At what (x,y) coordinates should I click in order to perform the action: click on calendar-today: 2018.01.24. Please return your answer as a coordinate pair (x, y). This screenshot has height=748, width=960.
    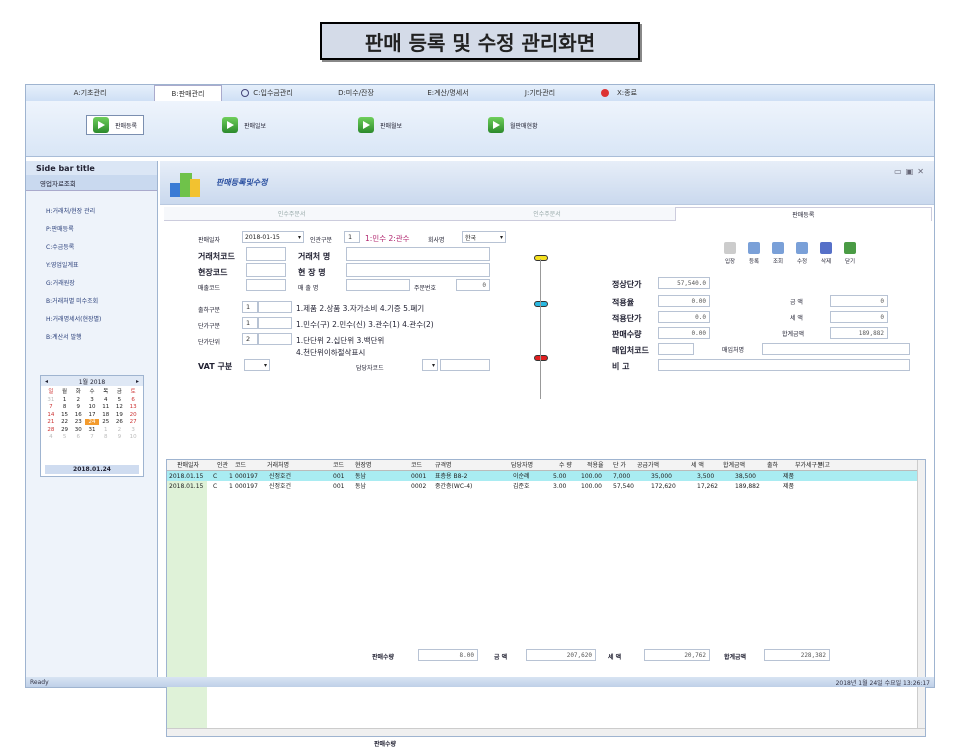
    Looking at the image, I should click on (92, 469).